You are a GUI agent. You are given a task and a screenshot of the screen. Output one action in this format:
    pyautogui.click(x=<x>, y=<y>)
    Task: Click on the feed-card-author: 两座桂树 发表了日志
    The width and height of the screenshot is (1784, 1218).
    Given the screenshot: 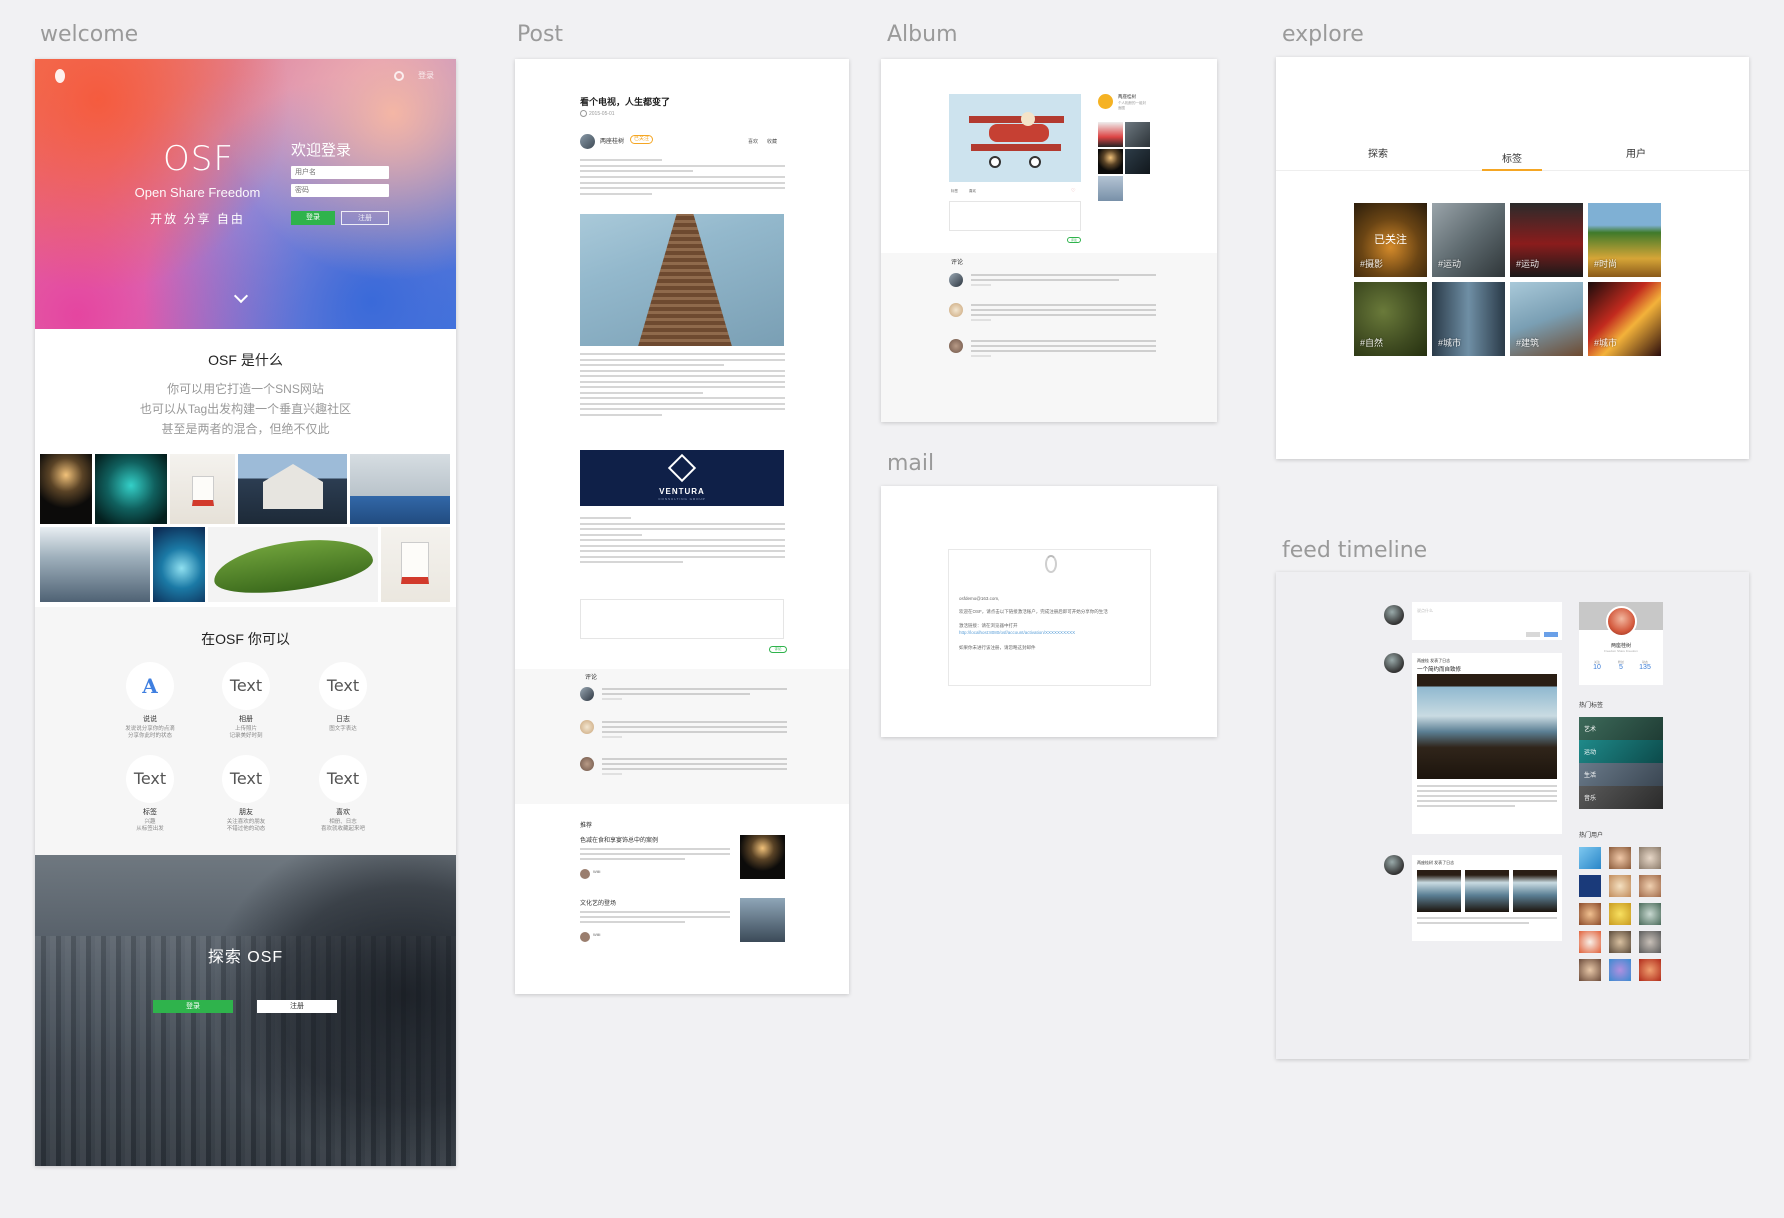 What is the action you would take?
    pyautogui.click(x=1435, y=863)
    